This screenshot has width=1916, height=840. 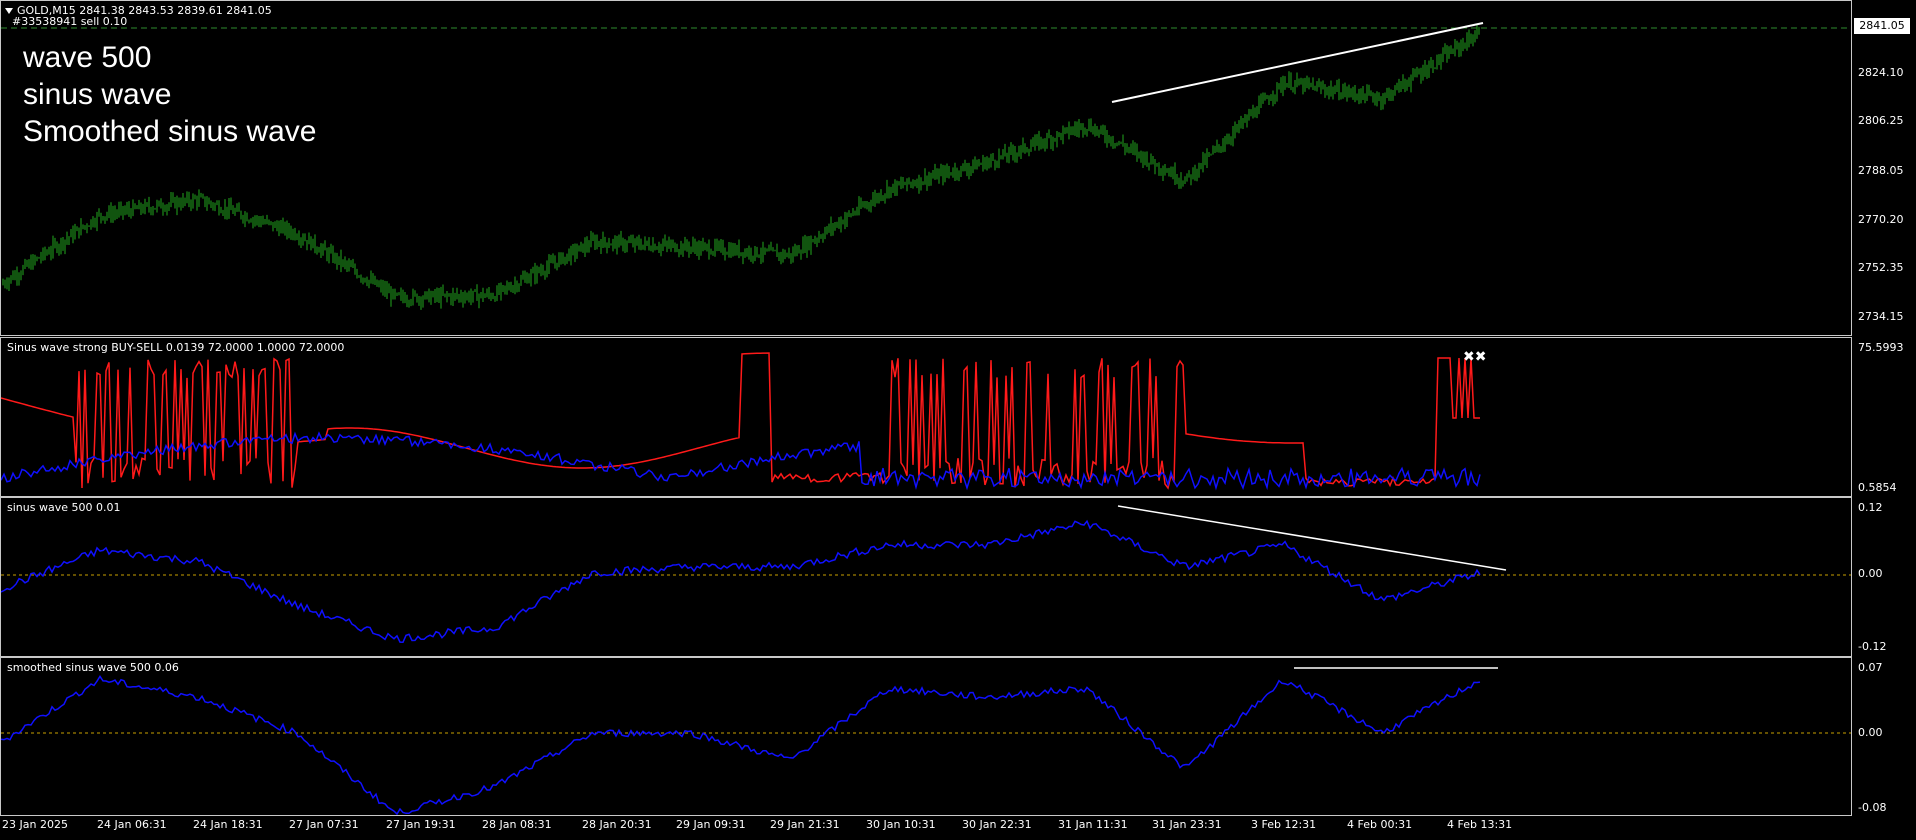 I want to click on indicator3-level: -0.08, so click(x=1872, y=807).